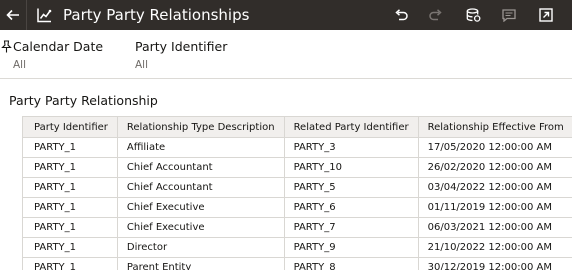 This screenshot has height=270, width=572. What do you see at coordinates (181, 46) in the screenshot?
I see `filter-party-identifier-label: Party Identifier` at bounding box center [181, 46].